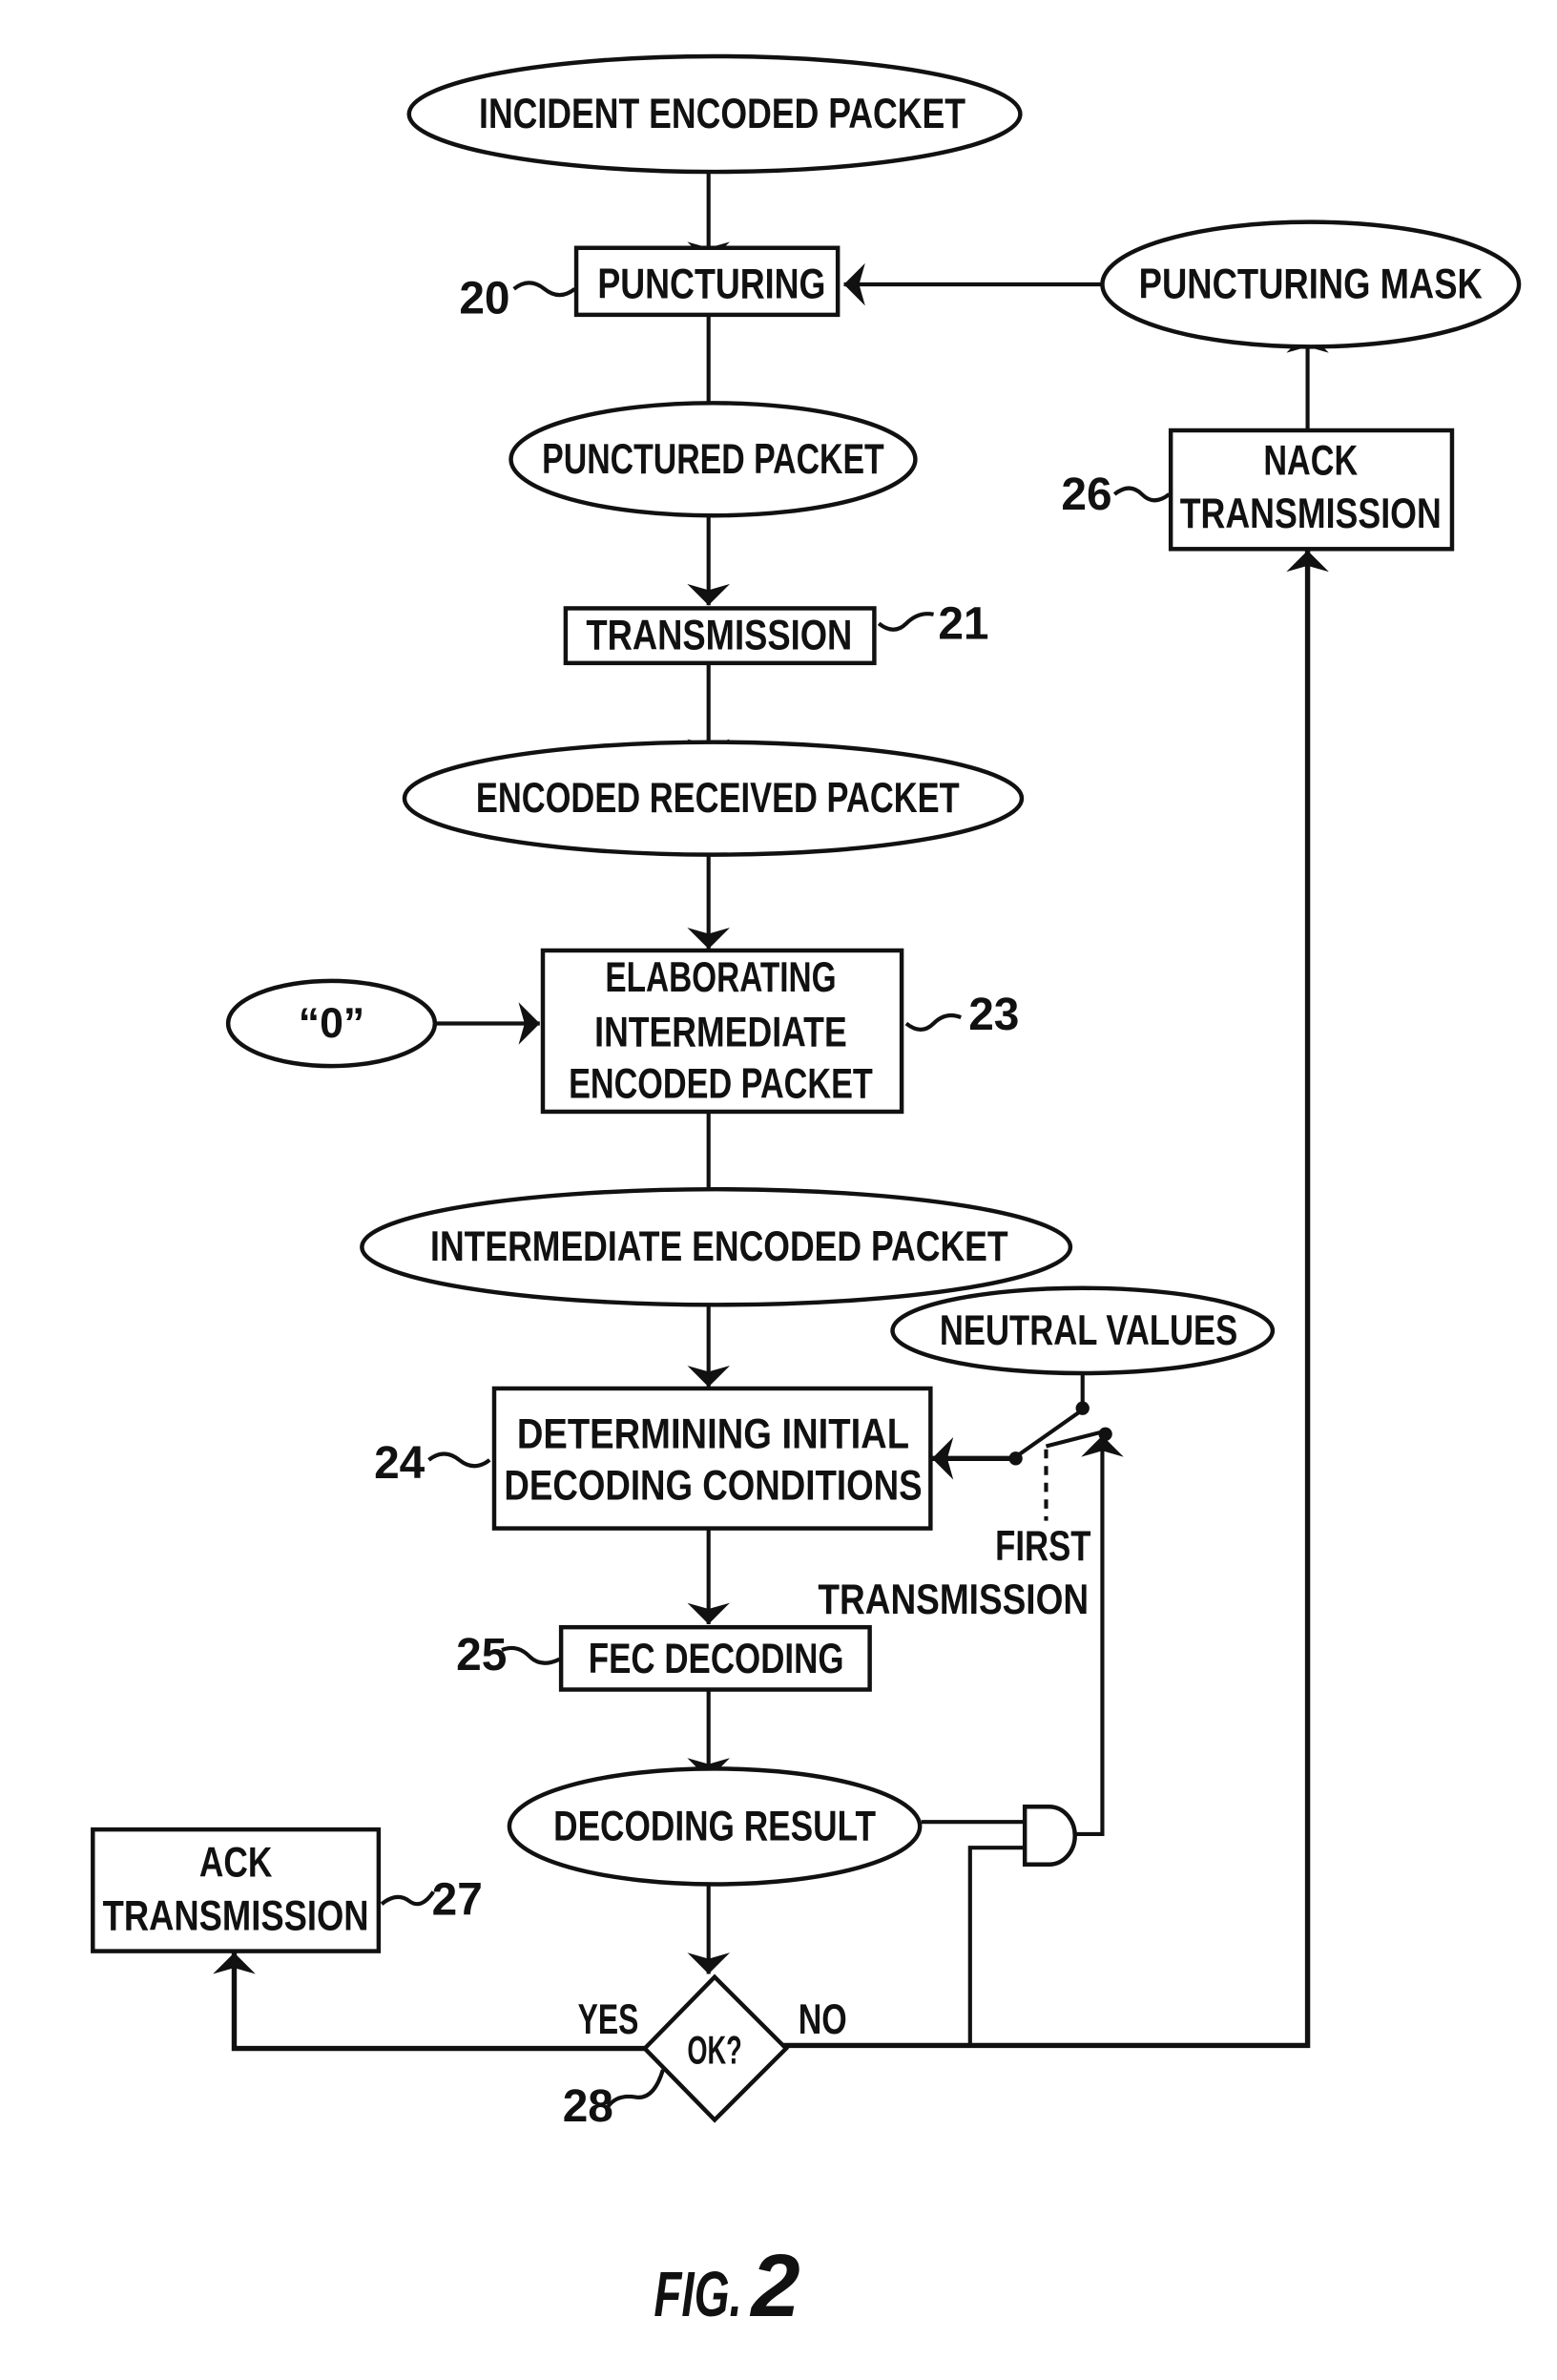  I want to click on neutral-values-label: NEUTRAL VALUES, so click(1088, 1330).